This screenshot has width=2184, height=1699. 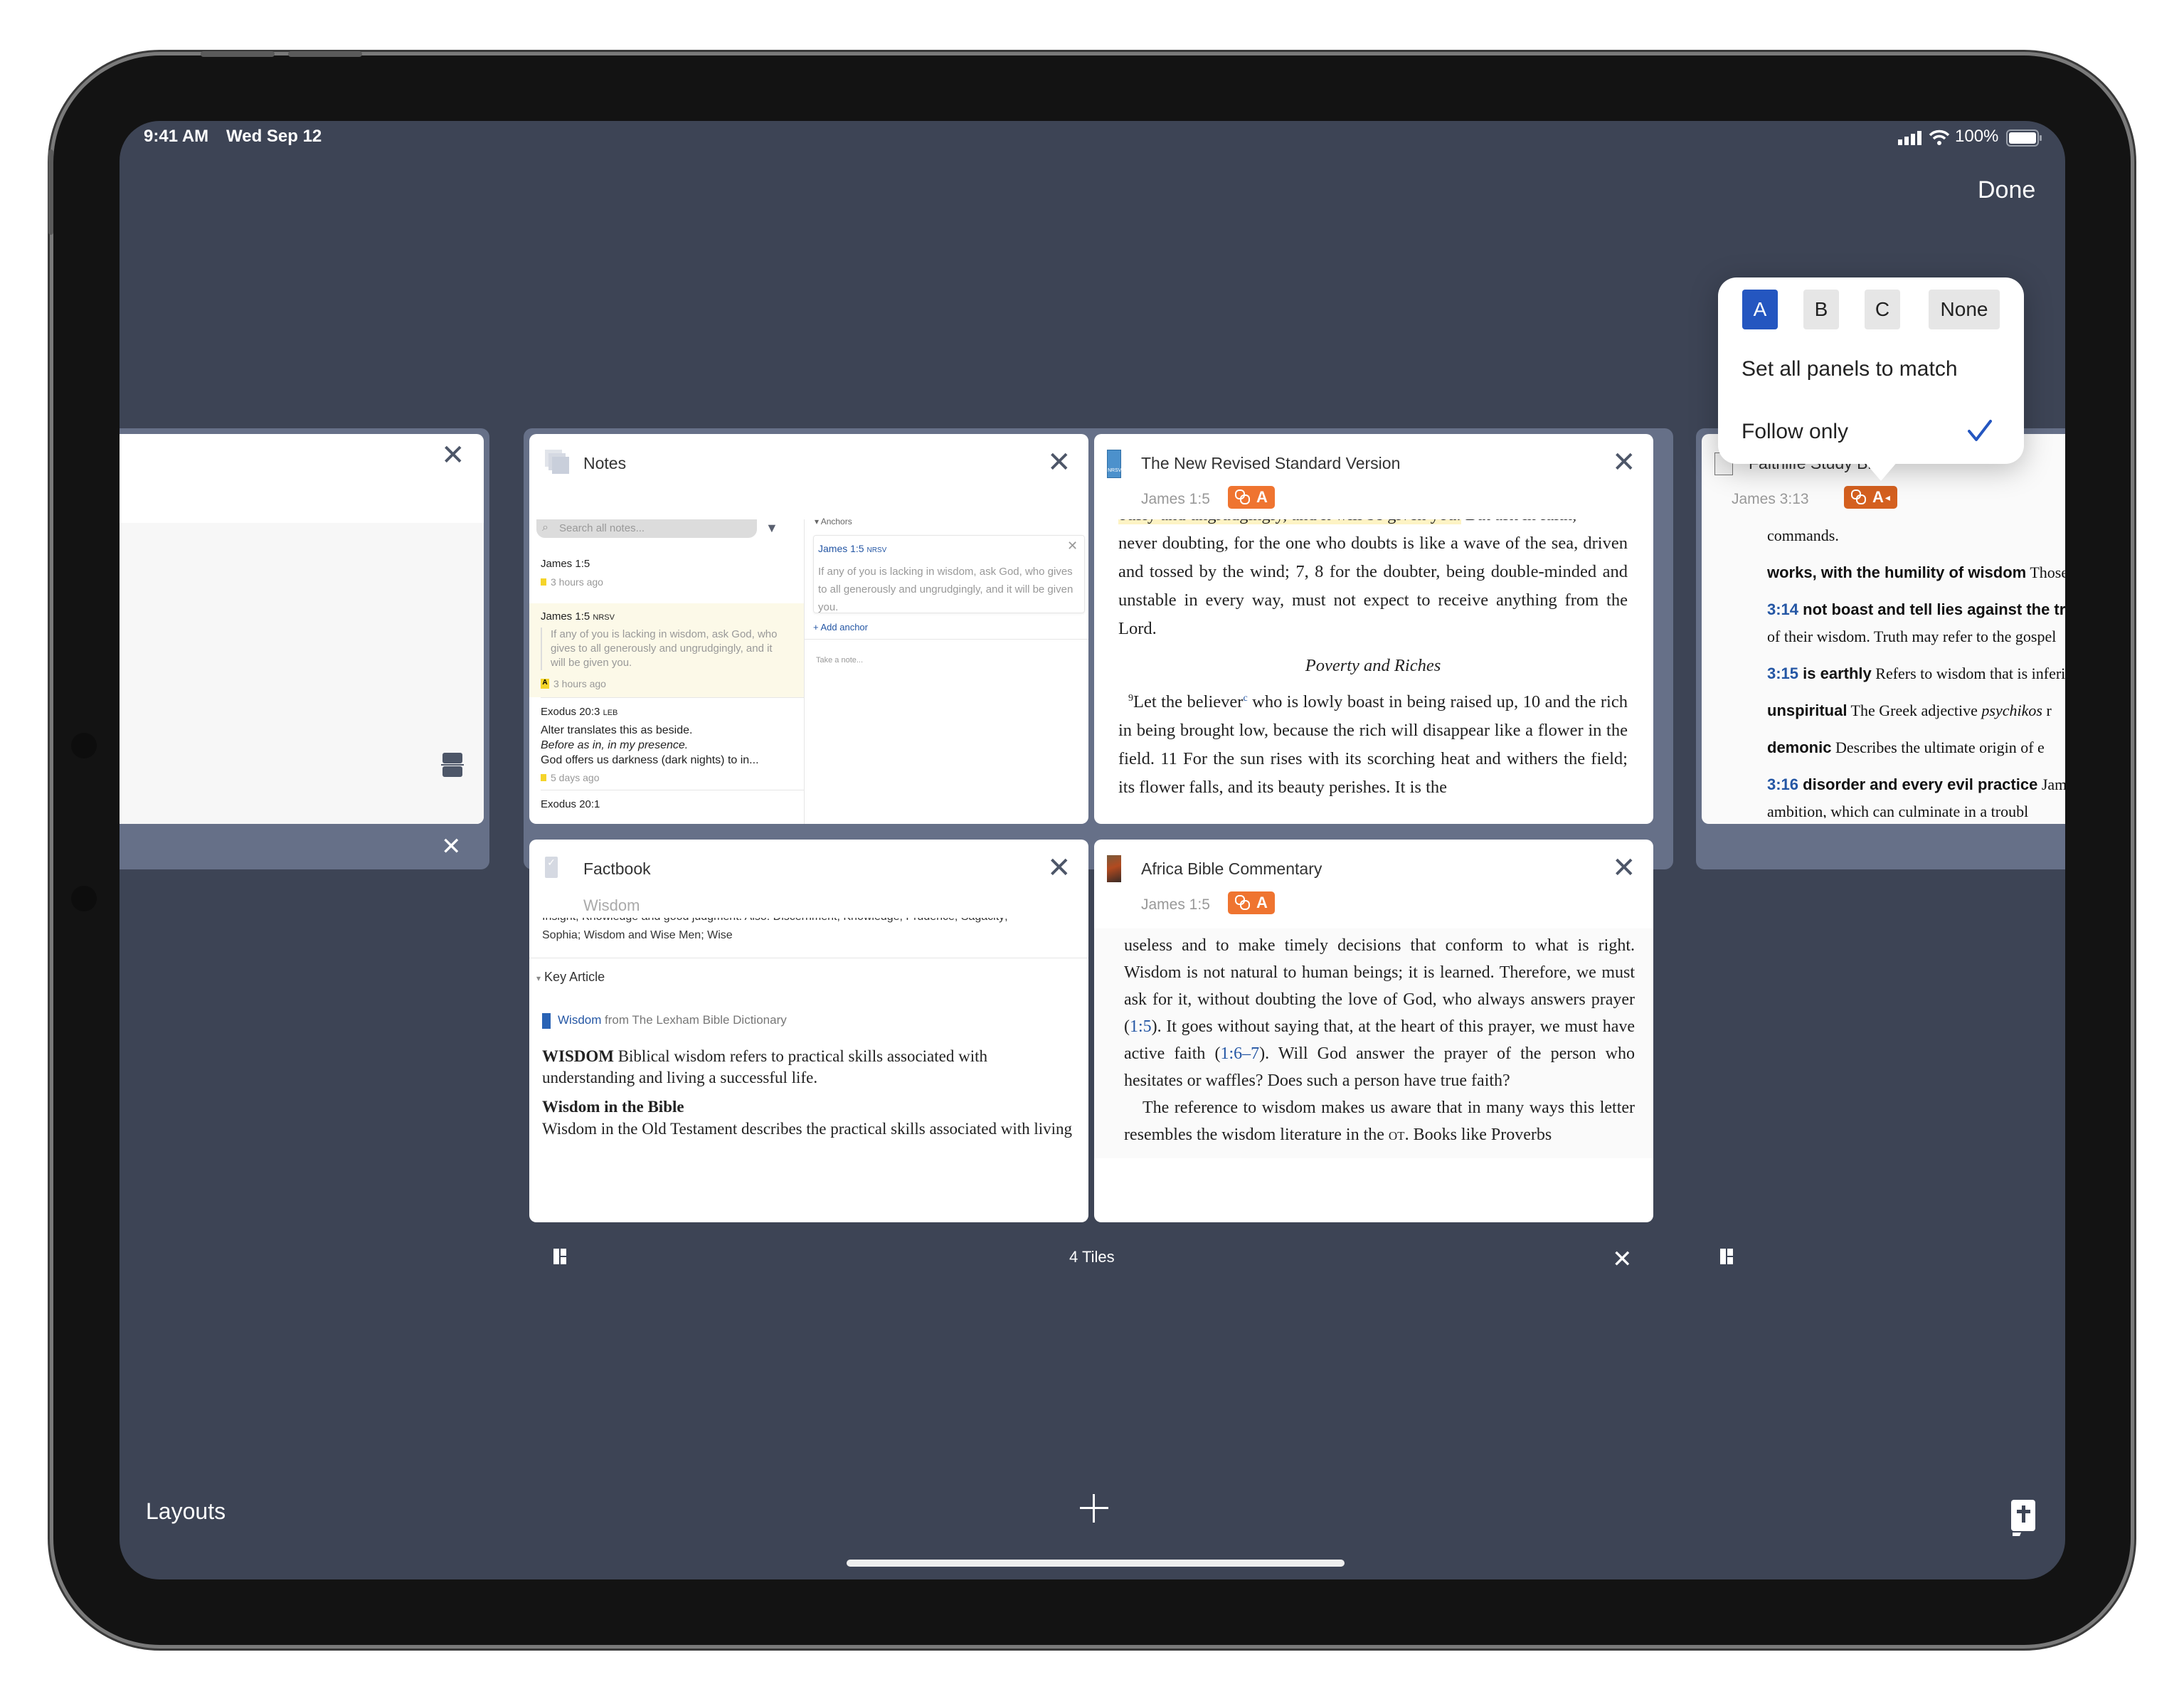 I want to click on verse-link: 1:6–7, so click(x=1240, y=1053).